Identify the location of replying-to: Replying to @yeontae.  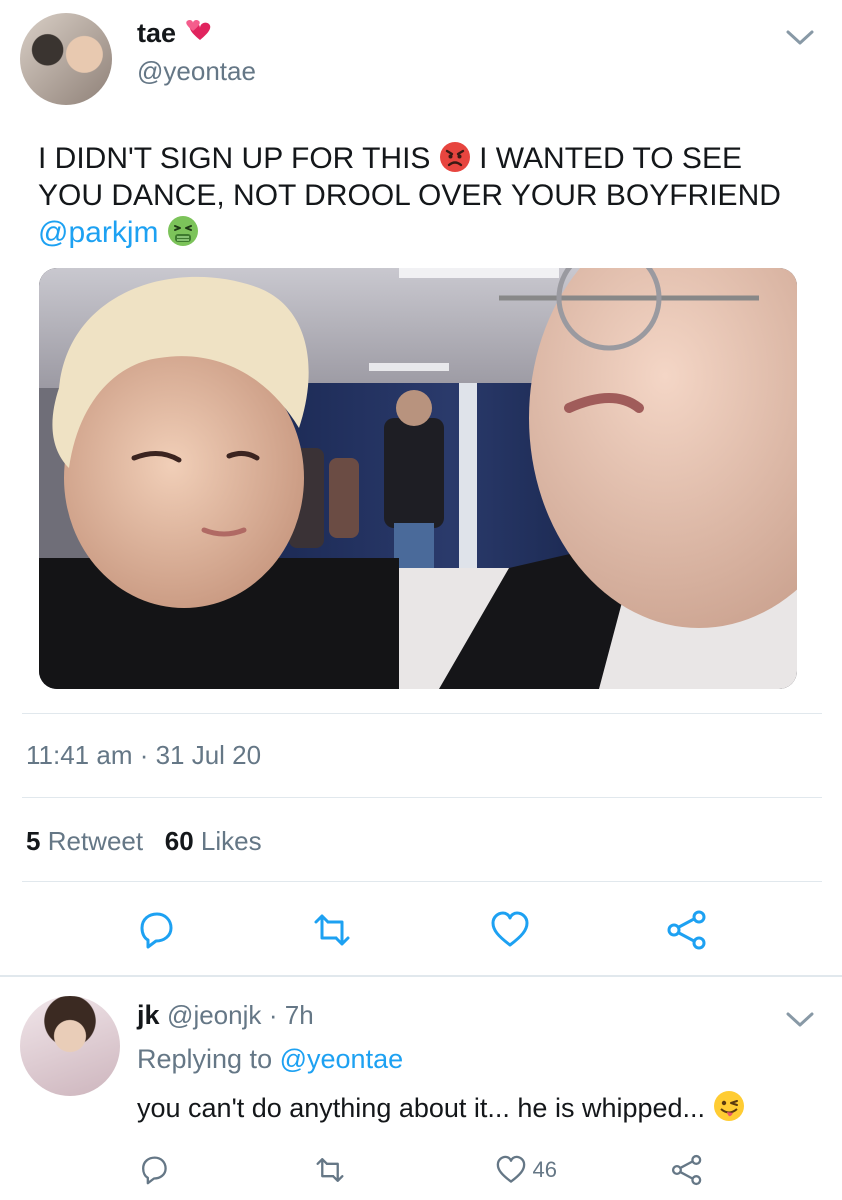
(270, 1059).